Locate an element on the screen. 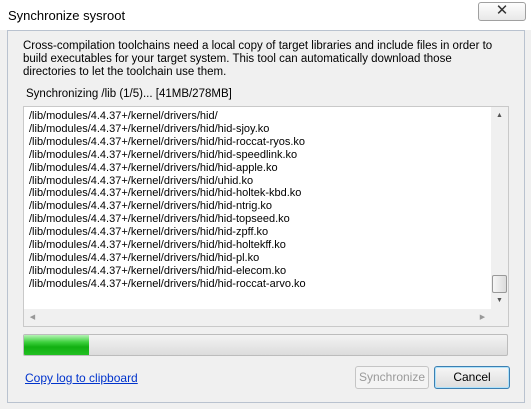 The width and height of the screenshot is (531, 409). scroll-right-icon: ▶ is located at coordinates (482, 317).